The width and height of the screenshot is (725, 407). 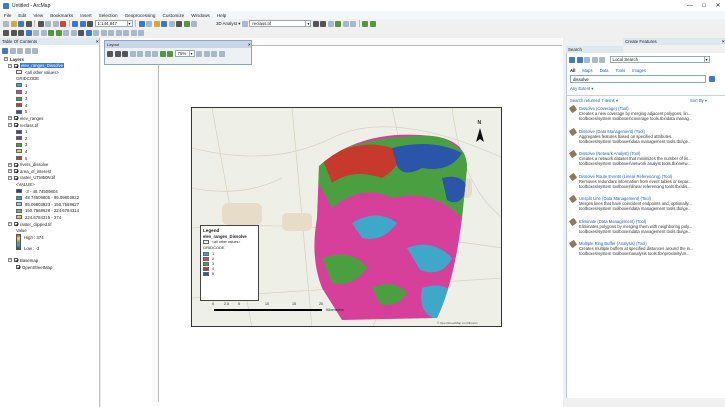 I want to click on layout-pan-icon, so click(x=125, y=53).